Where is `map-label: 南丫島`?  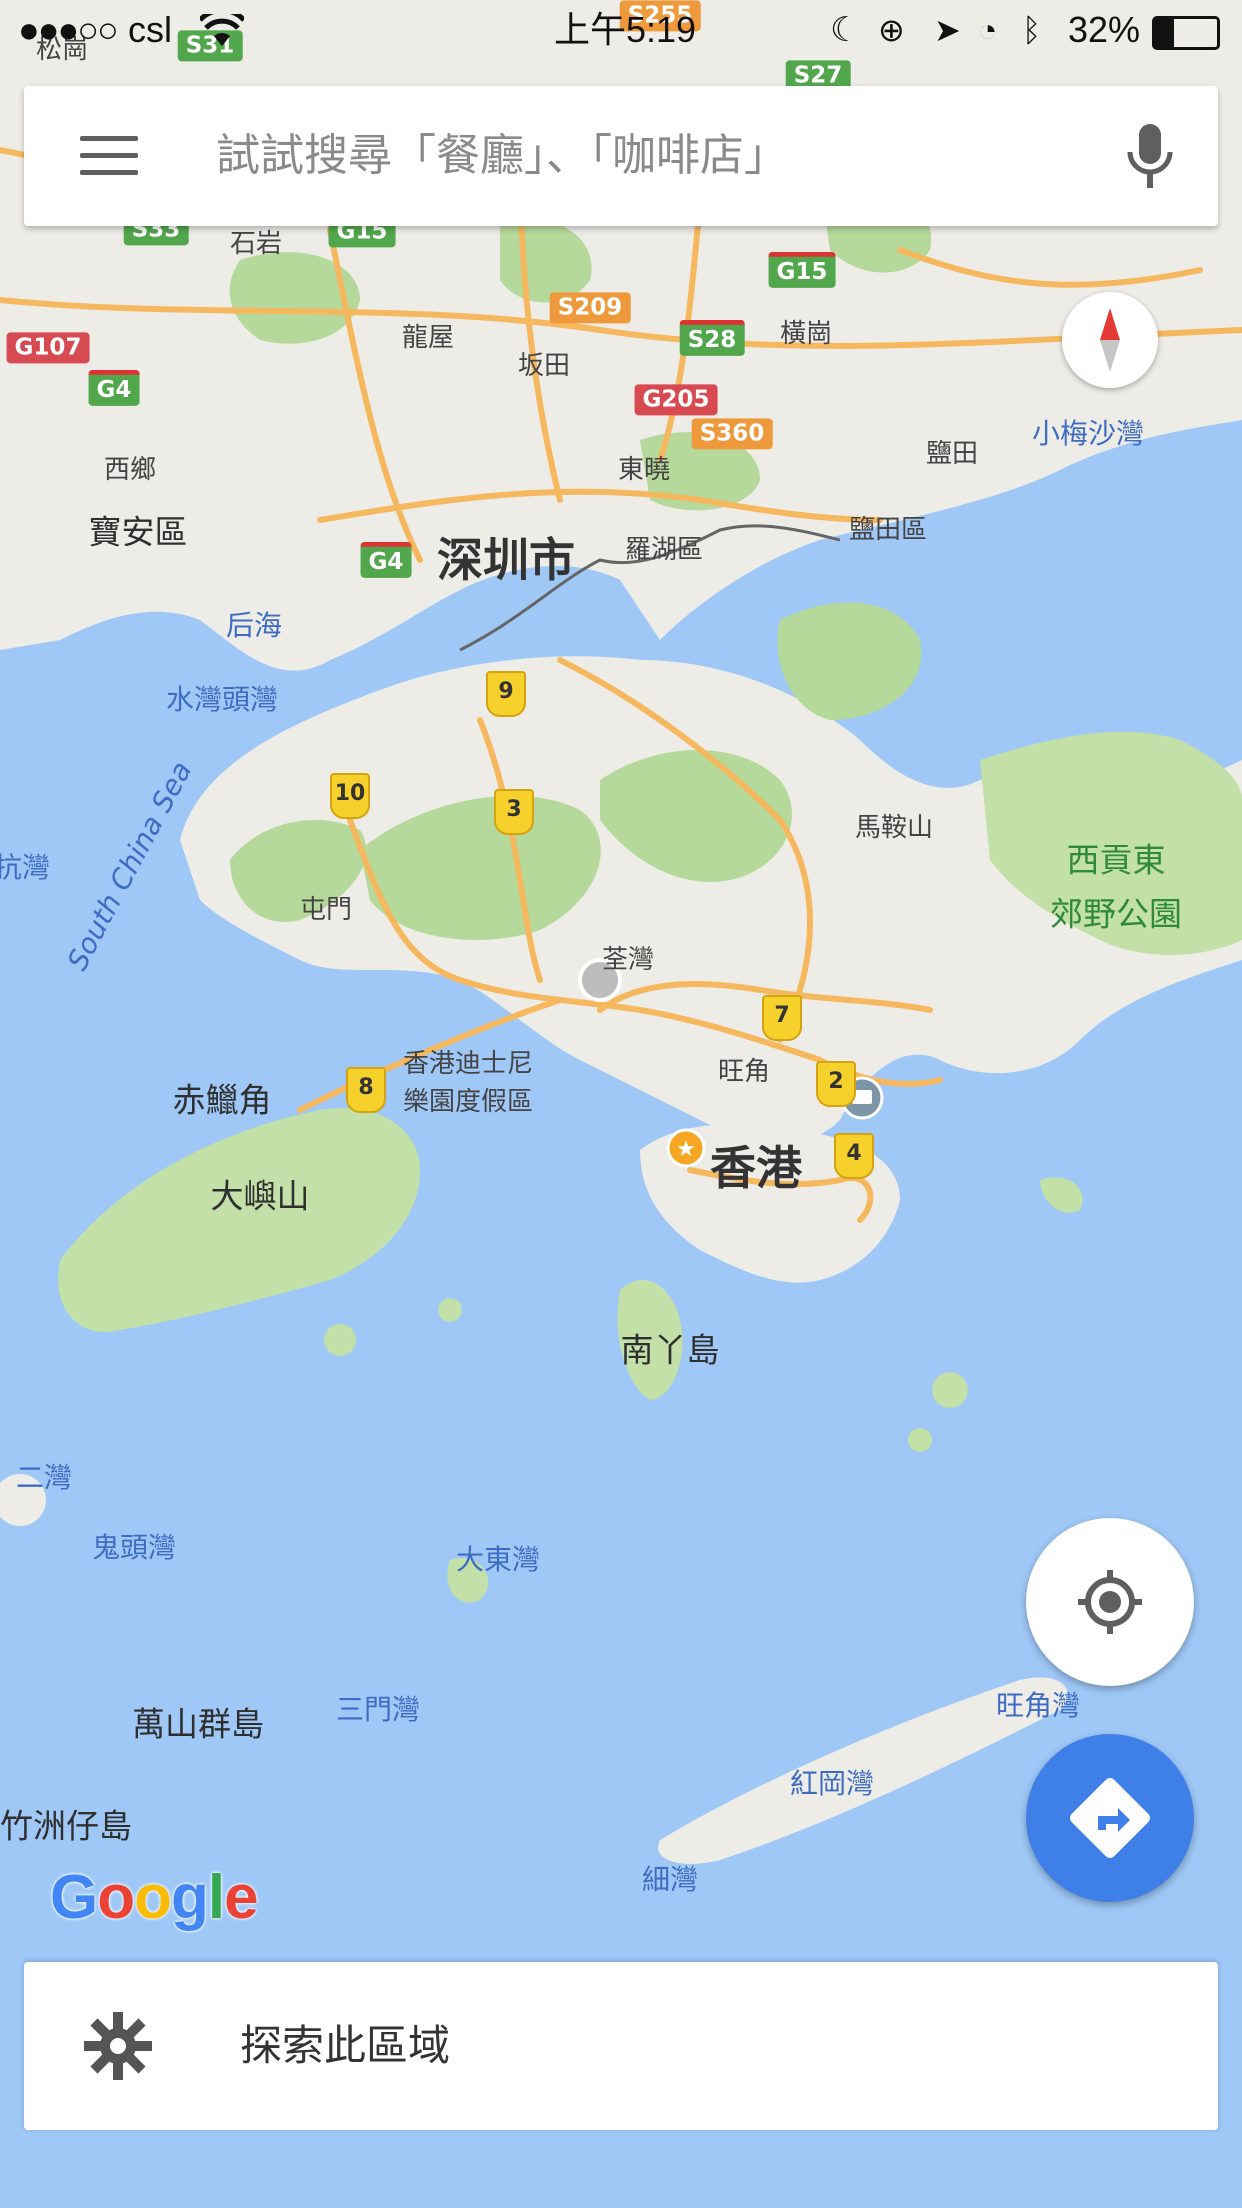 map-label: 南丫島 is located at coordinates (670, 1350).